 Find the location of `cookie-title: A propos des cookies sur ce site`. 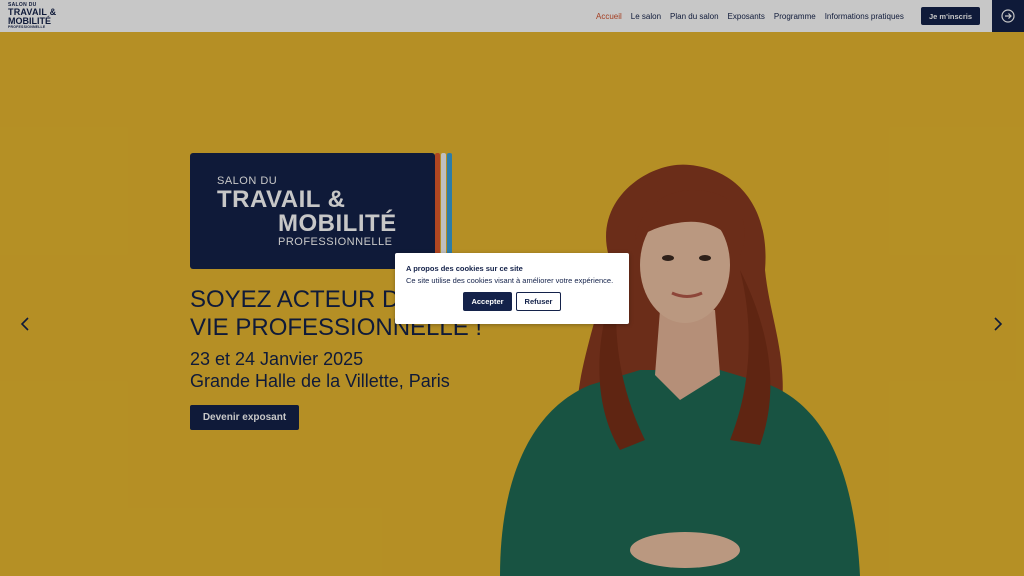

cookie-title: A propos des cookies sur ce site is located at coordinates (464, 268).